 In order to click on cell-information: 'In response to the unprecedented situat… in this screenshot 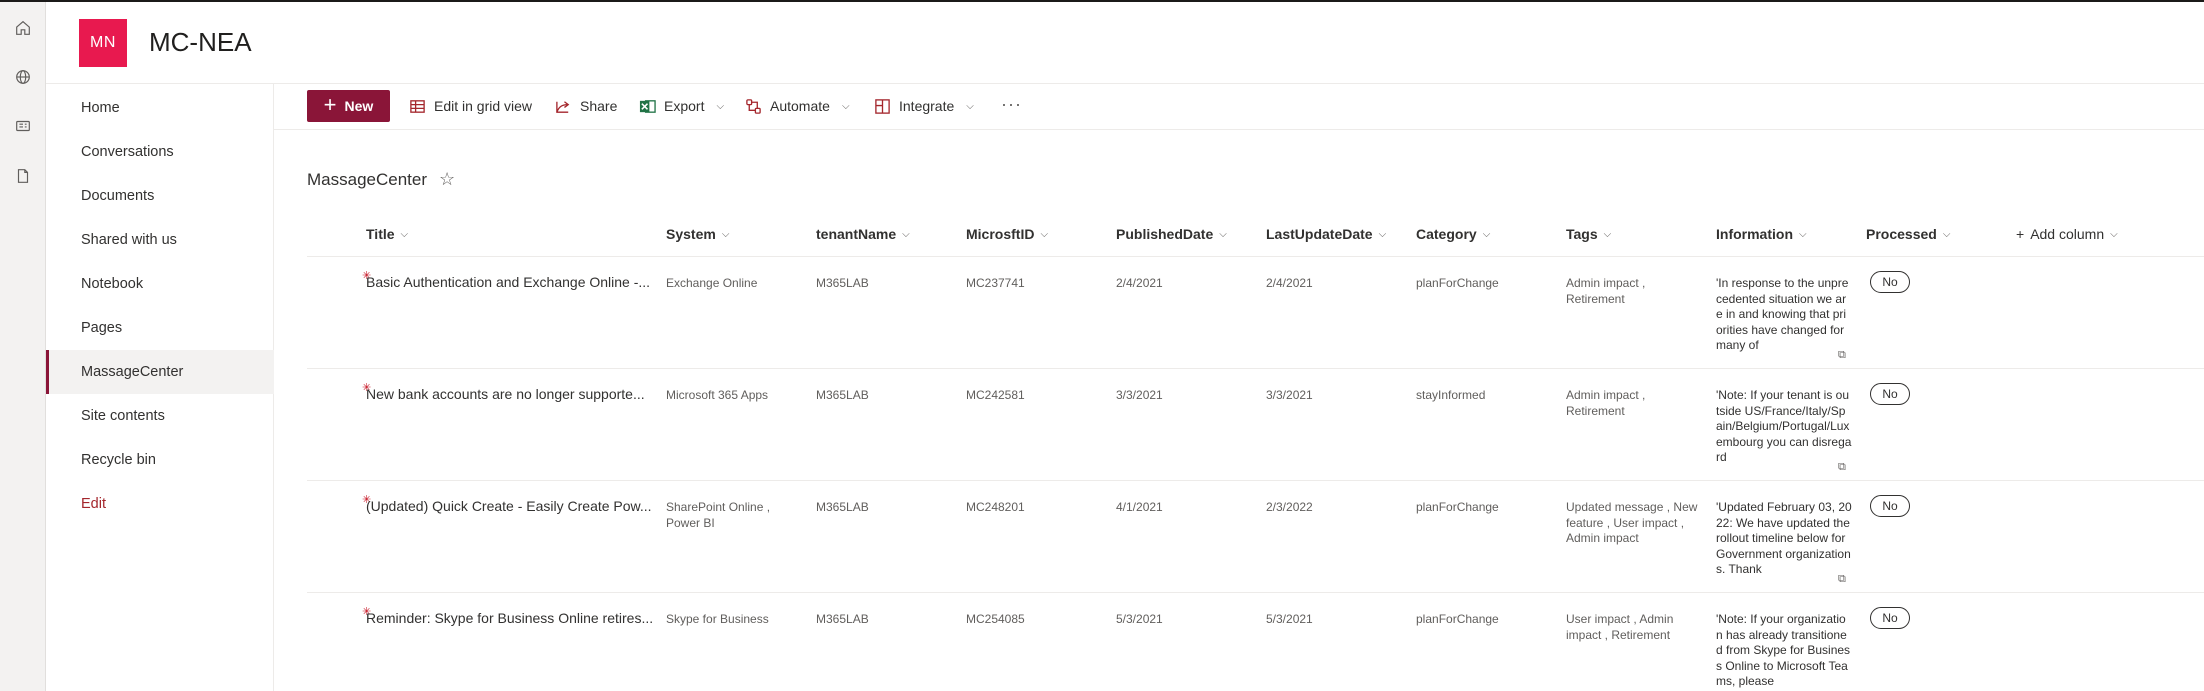, I will do `click(1782, 314)`.